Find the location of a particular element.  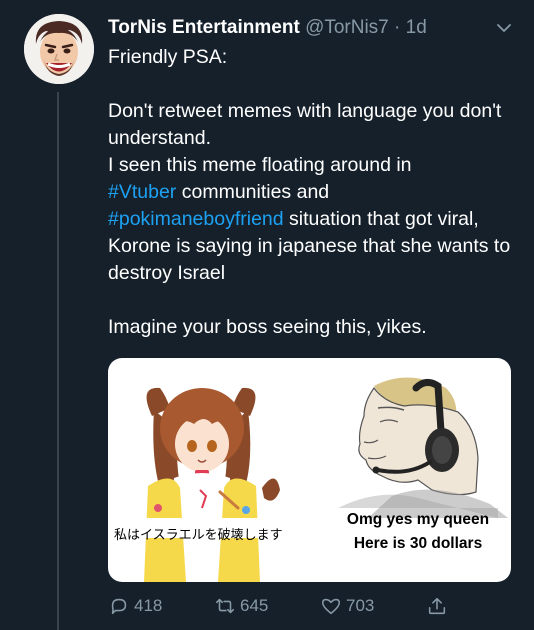

retweet-button: 645 is located at coordinates (241, 606).